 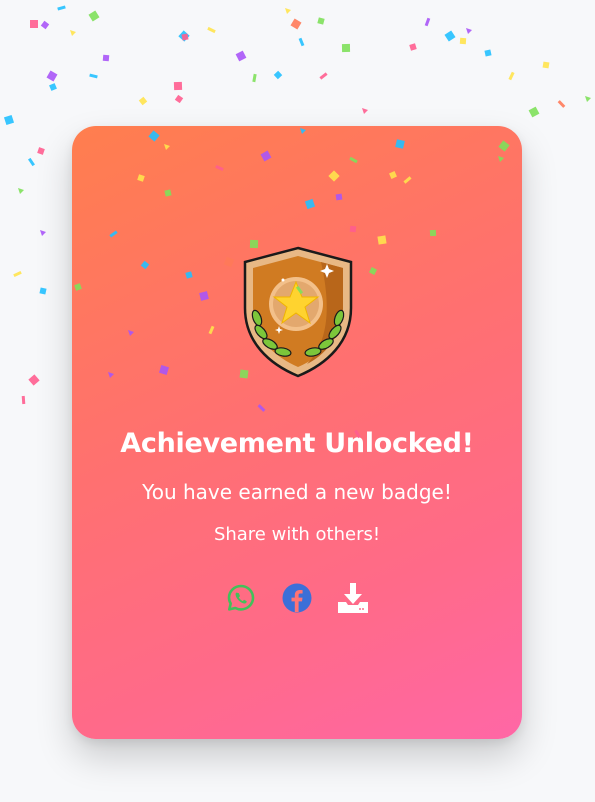 I want to click on share-buttons, so click(x=297, y=598).